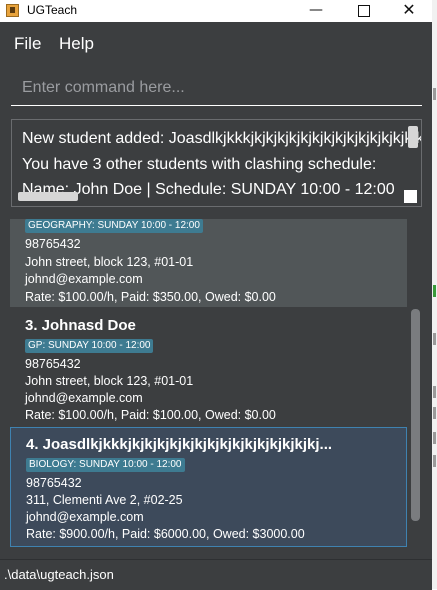 This screenshot has height=590, width=437. What do you see at coordinates (48, 196) in the screenshot?
I see `result-horizontal-scrollbar` at bounding box center [48, 196].